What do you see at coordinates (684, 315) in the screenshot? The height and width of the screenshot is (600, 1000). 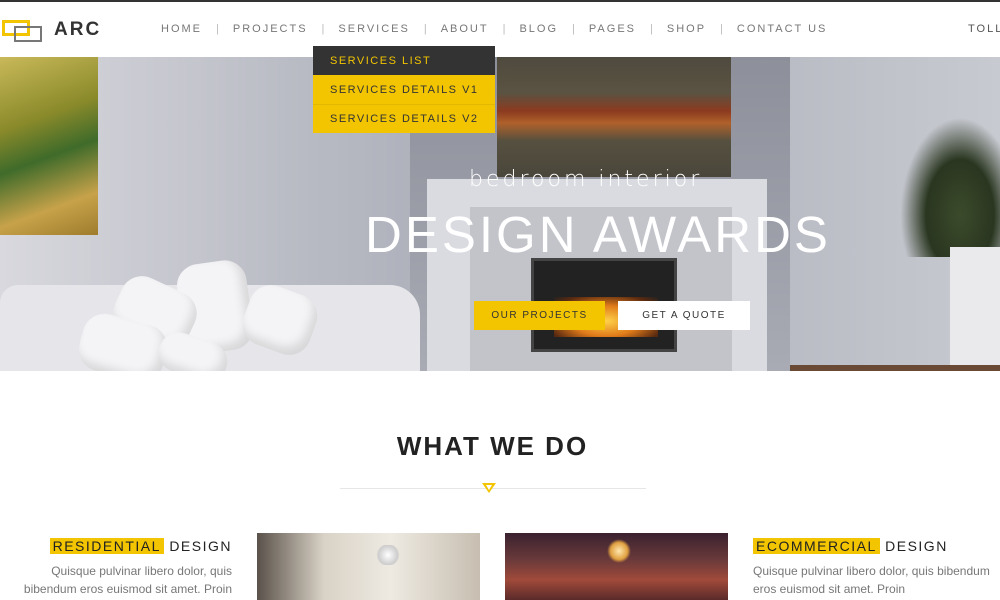 I see `get-a-quote-button: GET A QUOTE` at bounding box center [684, 315].